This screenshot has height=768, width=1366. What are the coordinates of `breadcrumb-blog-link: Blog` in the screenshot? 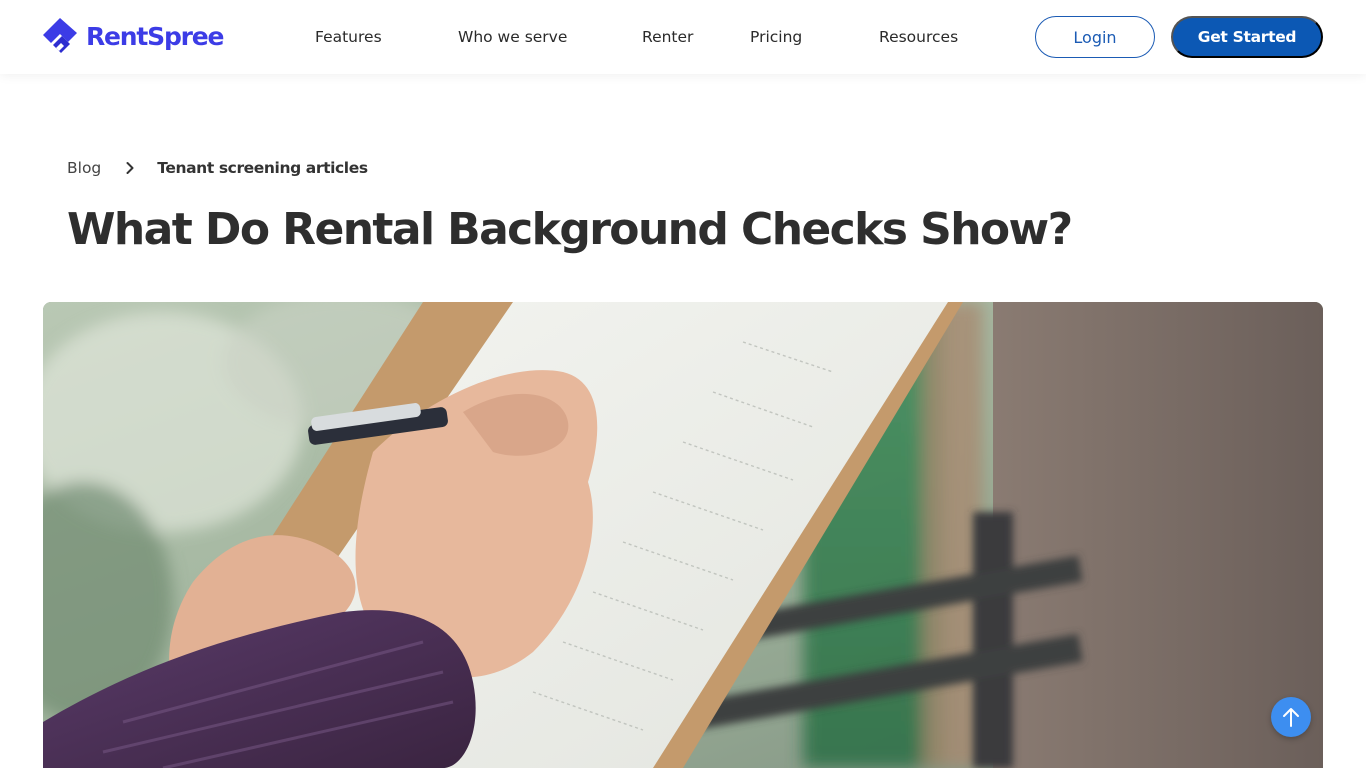 It's located at (84, 168).